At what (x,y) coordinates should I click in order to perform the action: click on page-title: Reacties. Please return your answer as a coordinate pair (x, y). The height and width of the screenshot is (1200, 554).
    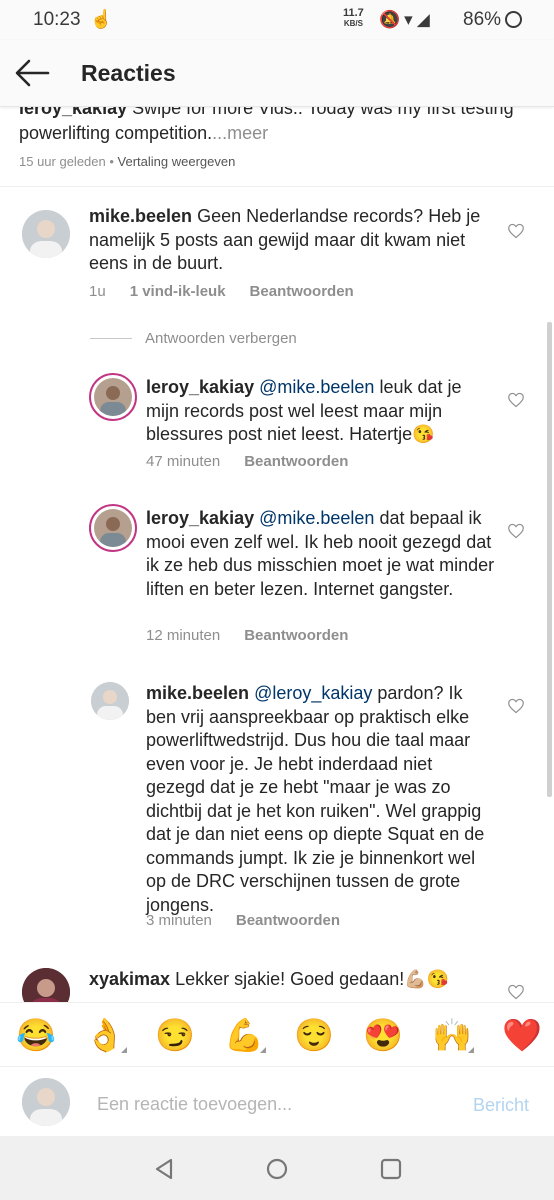
    Looking at the image, I should click on (128, 73).